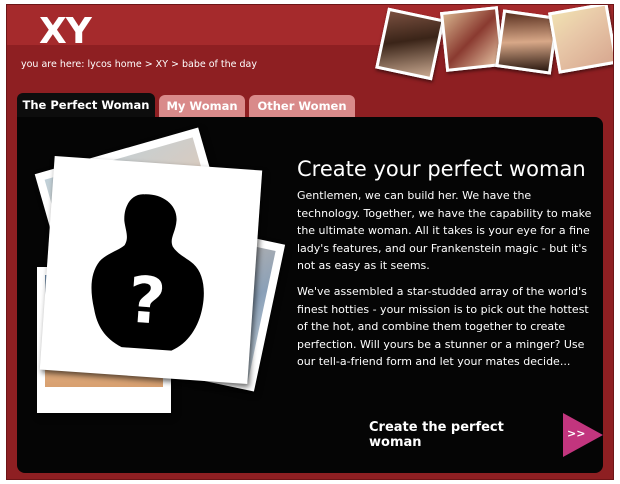 This screenshot has width=620, height=484. What do you see at coordinates (147, 302) in the screenshot?
I see `question-mark: ?` at bounding box center [147, 302].